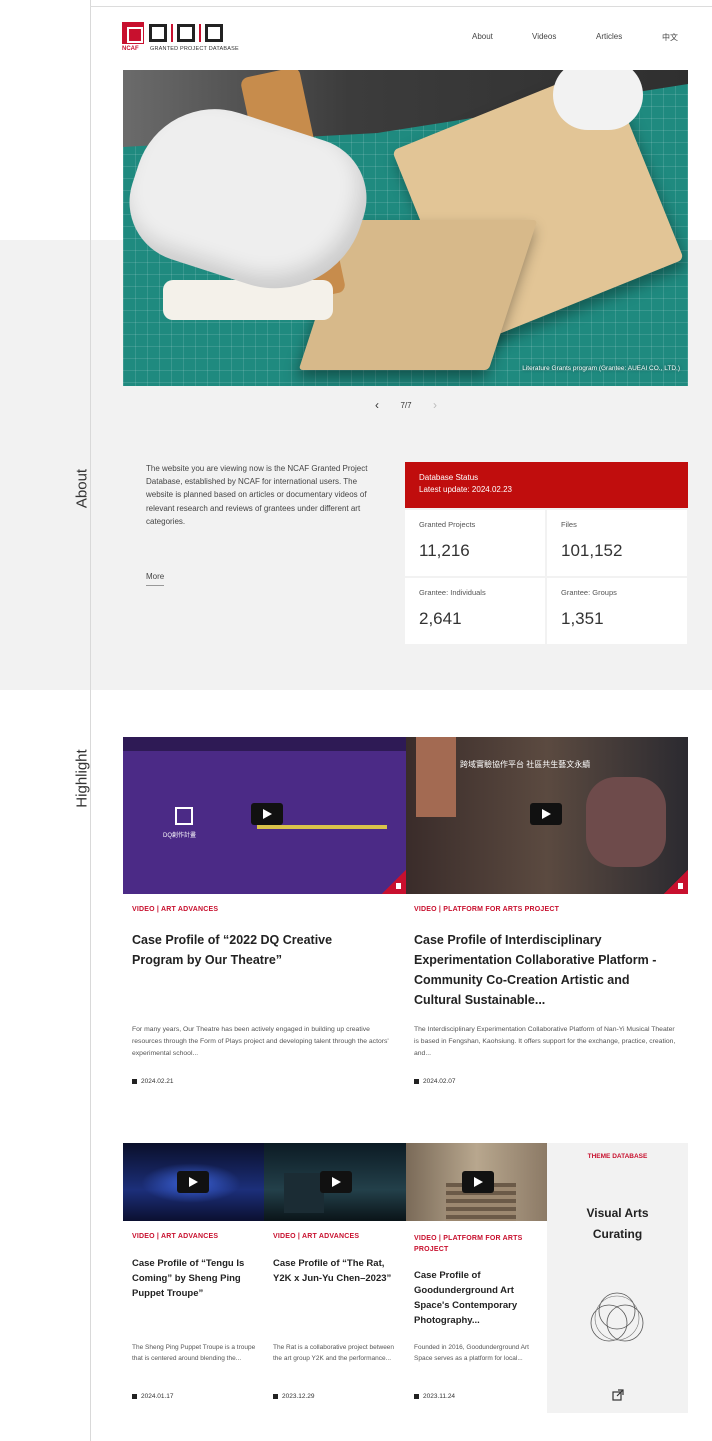  Describe the element at coordinates (157, 1396) in the screenshot. I see `card-date-text: 2024.01.17` at that location.